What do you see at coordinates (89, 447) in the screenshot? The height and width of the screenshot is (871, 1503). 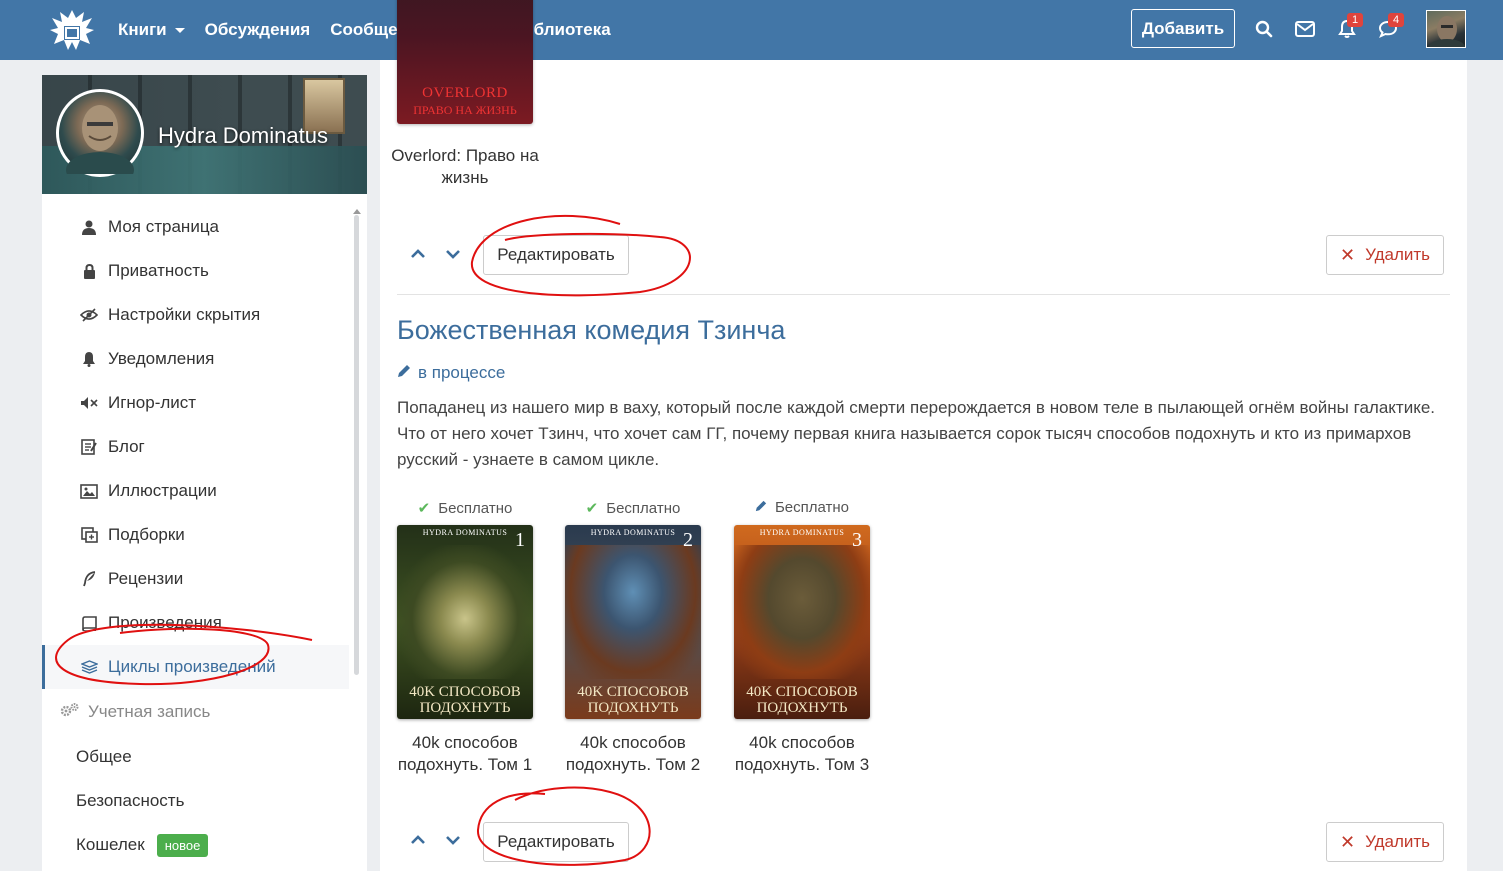 I see `blog-icon` at bounding box center [89, 447].